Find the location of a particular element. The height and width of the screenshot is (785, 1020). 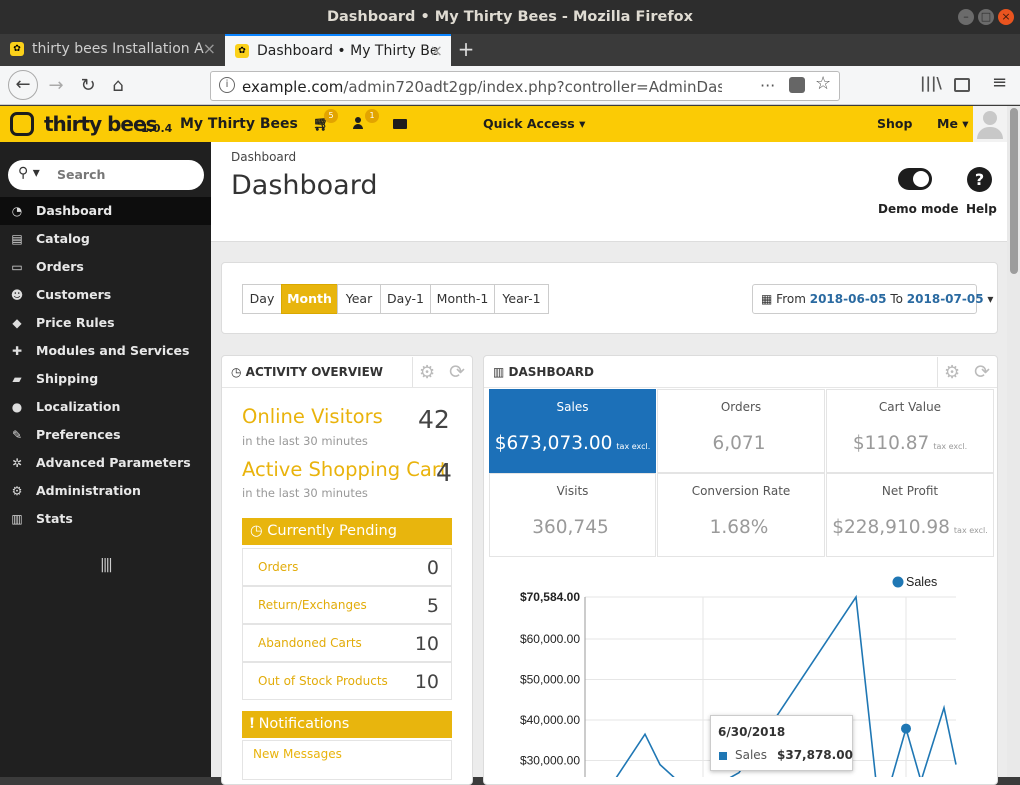

period-year: Year is located at coordinates (359, 299).